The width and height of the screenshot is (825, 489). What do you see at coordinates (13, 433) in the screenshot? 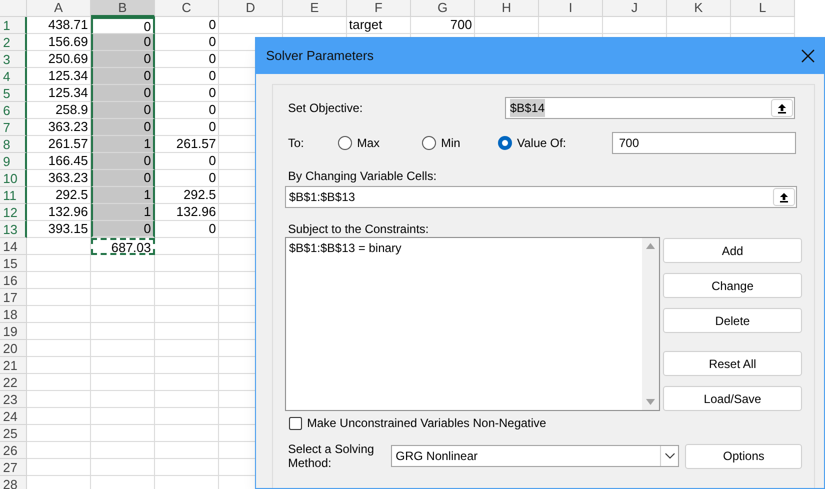
I see `row-header: 25` at bounding box center [13, 433].